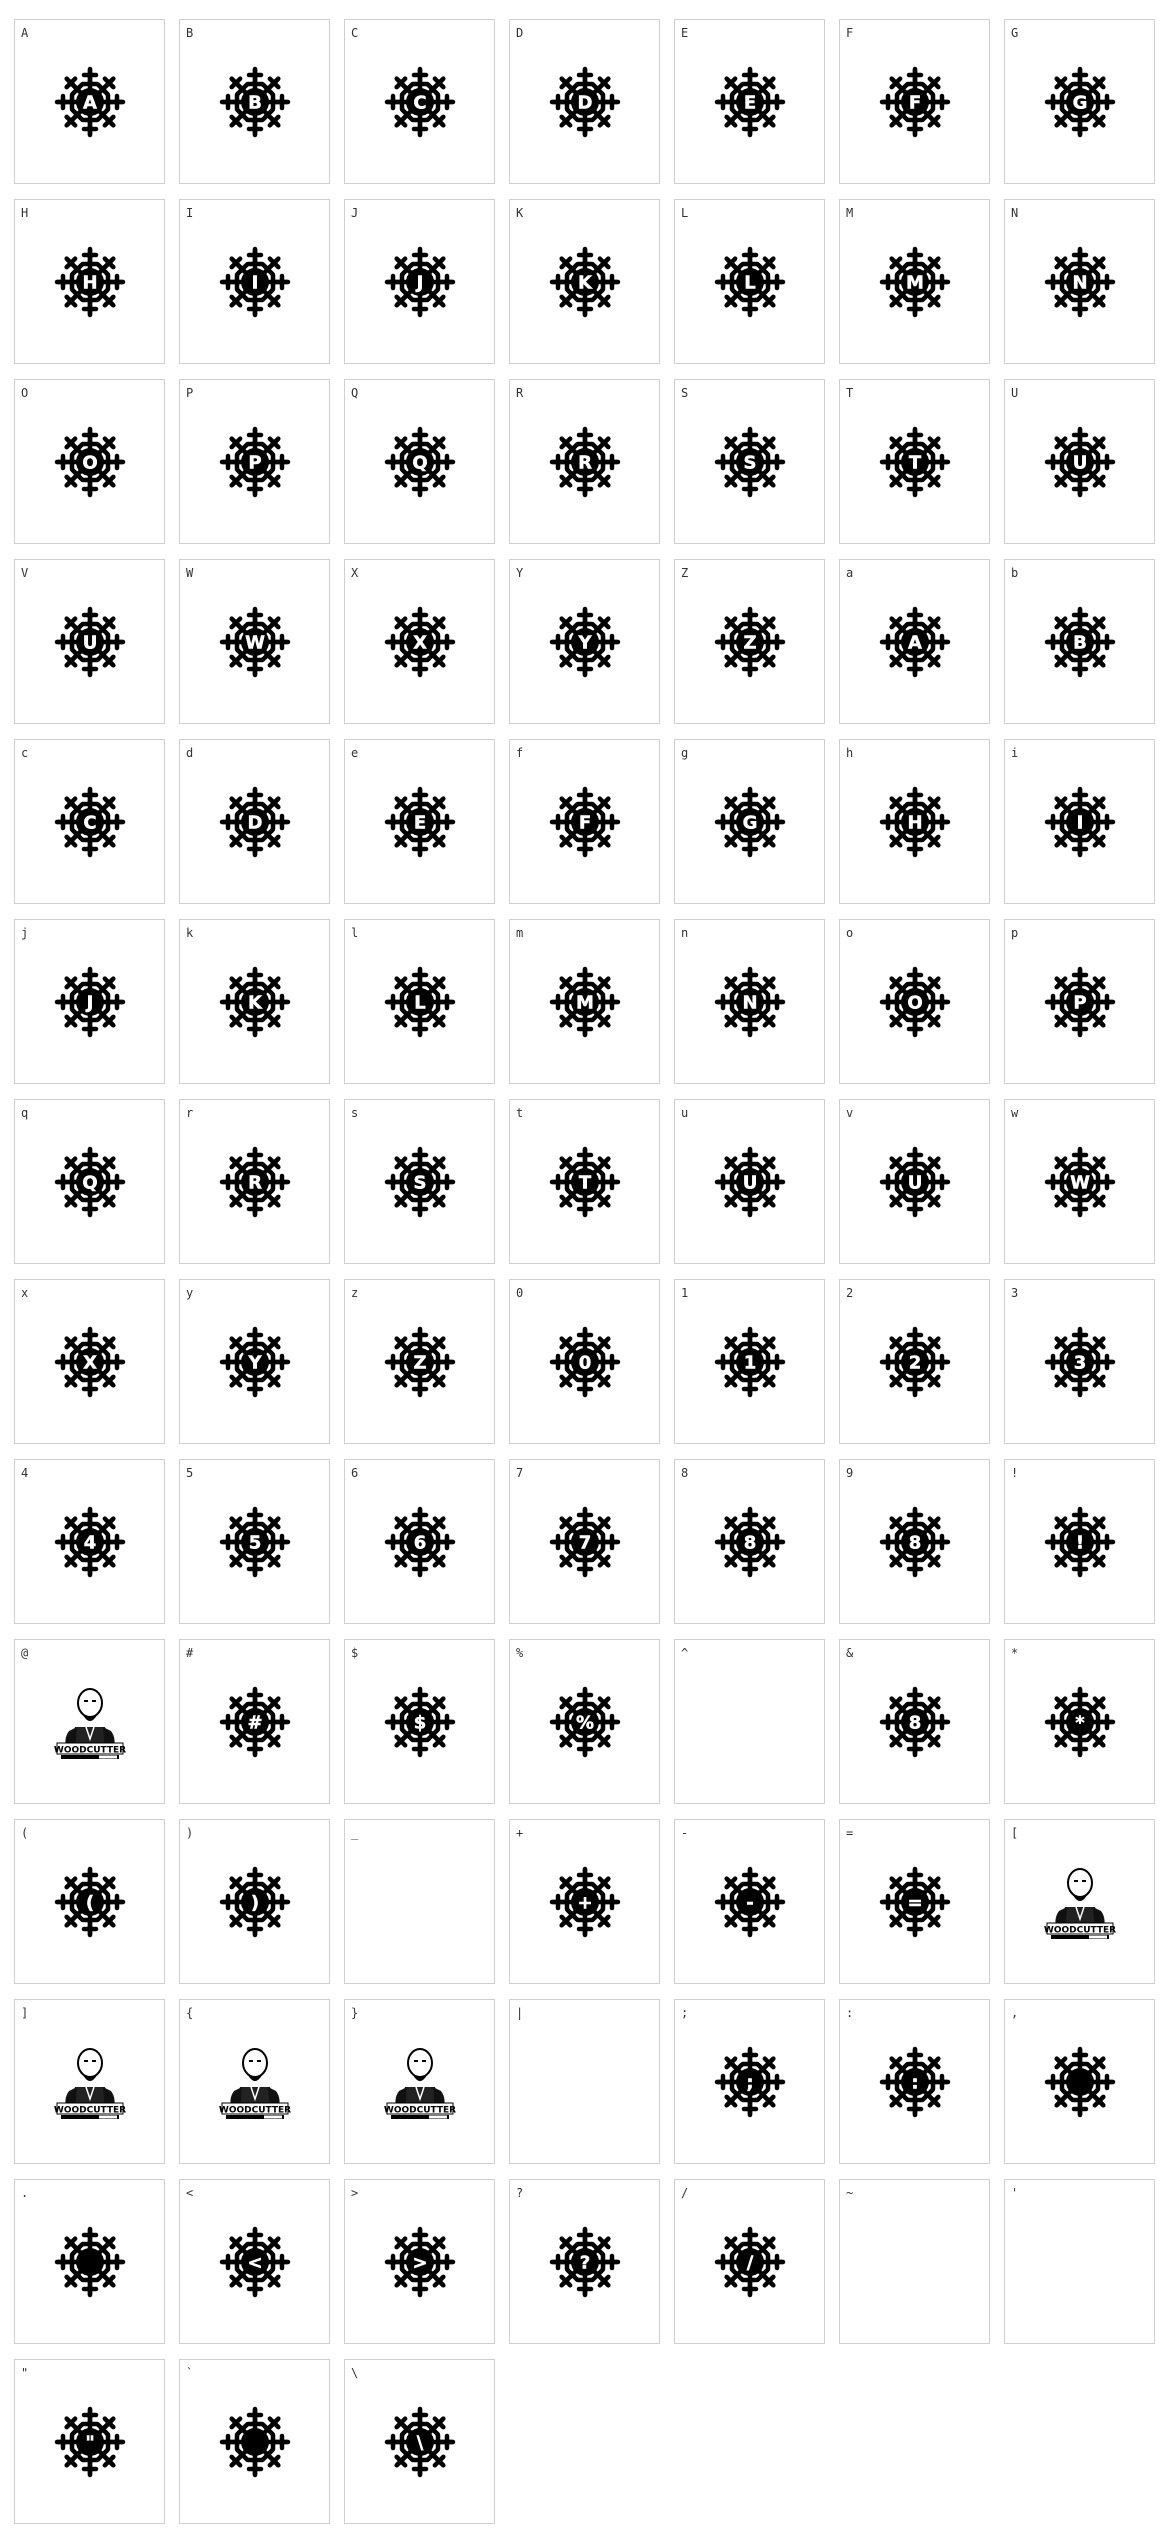 The height and width of the screenshot is (2540, 1162). Describe the element at coordinates (850, 1833) in the screenshot. I see `glyph-cell-label: =` at that location.